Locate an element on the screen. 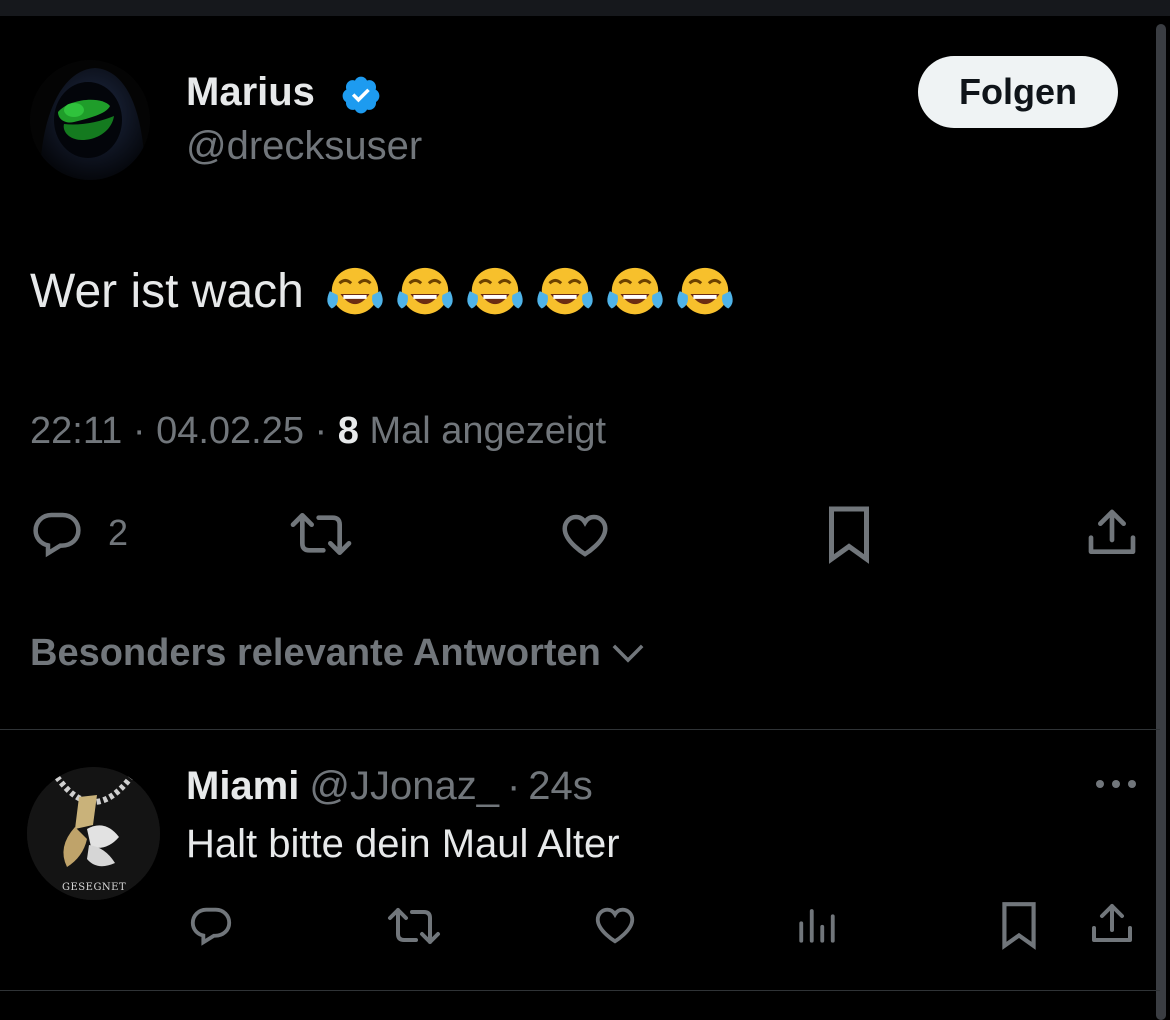 Image resolution: width=1170 pixels, height=1020 pixels. top-bar is located at coordinates (585, 8).